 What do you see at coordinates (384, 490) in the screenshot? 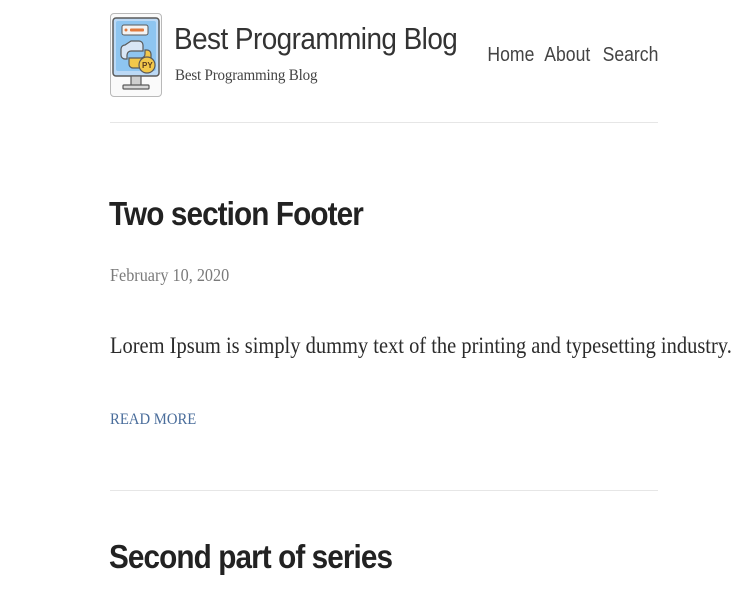
I see `post-divider` at bounding box center [384, 490].